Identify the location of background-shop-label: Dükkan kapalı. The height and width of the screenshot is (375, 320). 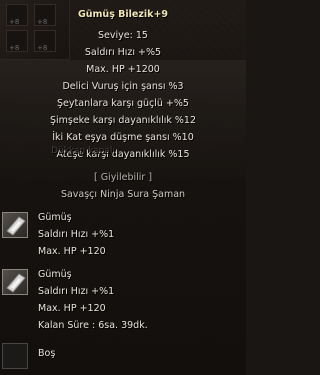
(83, 151).